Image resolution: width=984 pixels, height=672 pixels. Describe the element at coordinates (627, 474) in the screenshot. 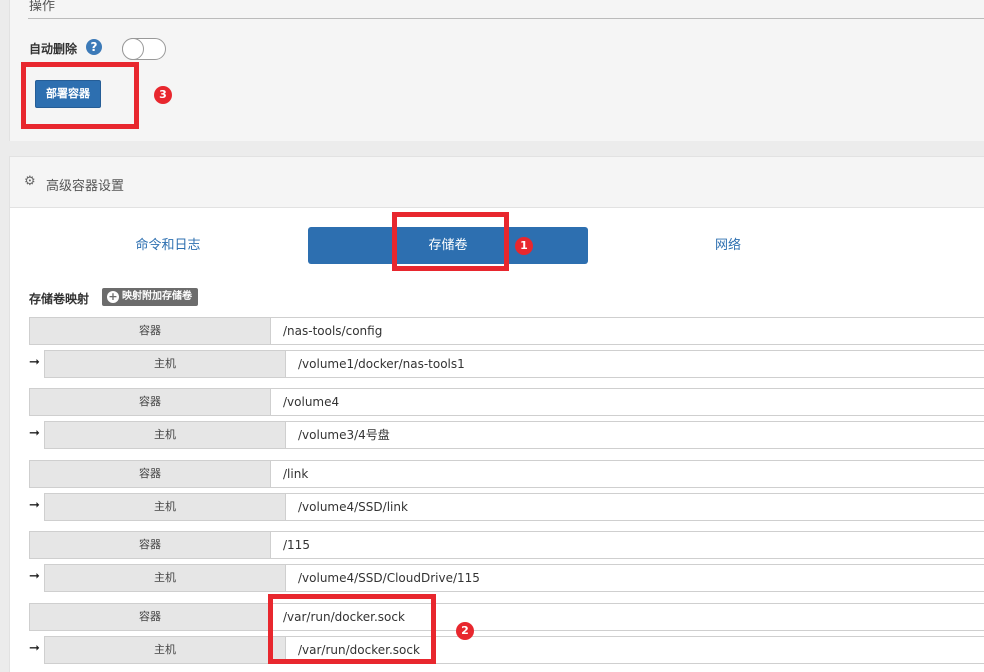

I see `container-path-input: /link` at that location.